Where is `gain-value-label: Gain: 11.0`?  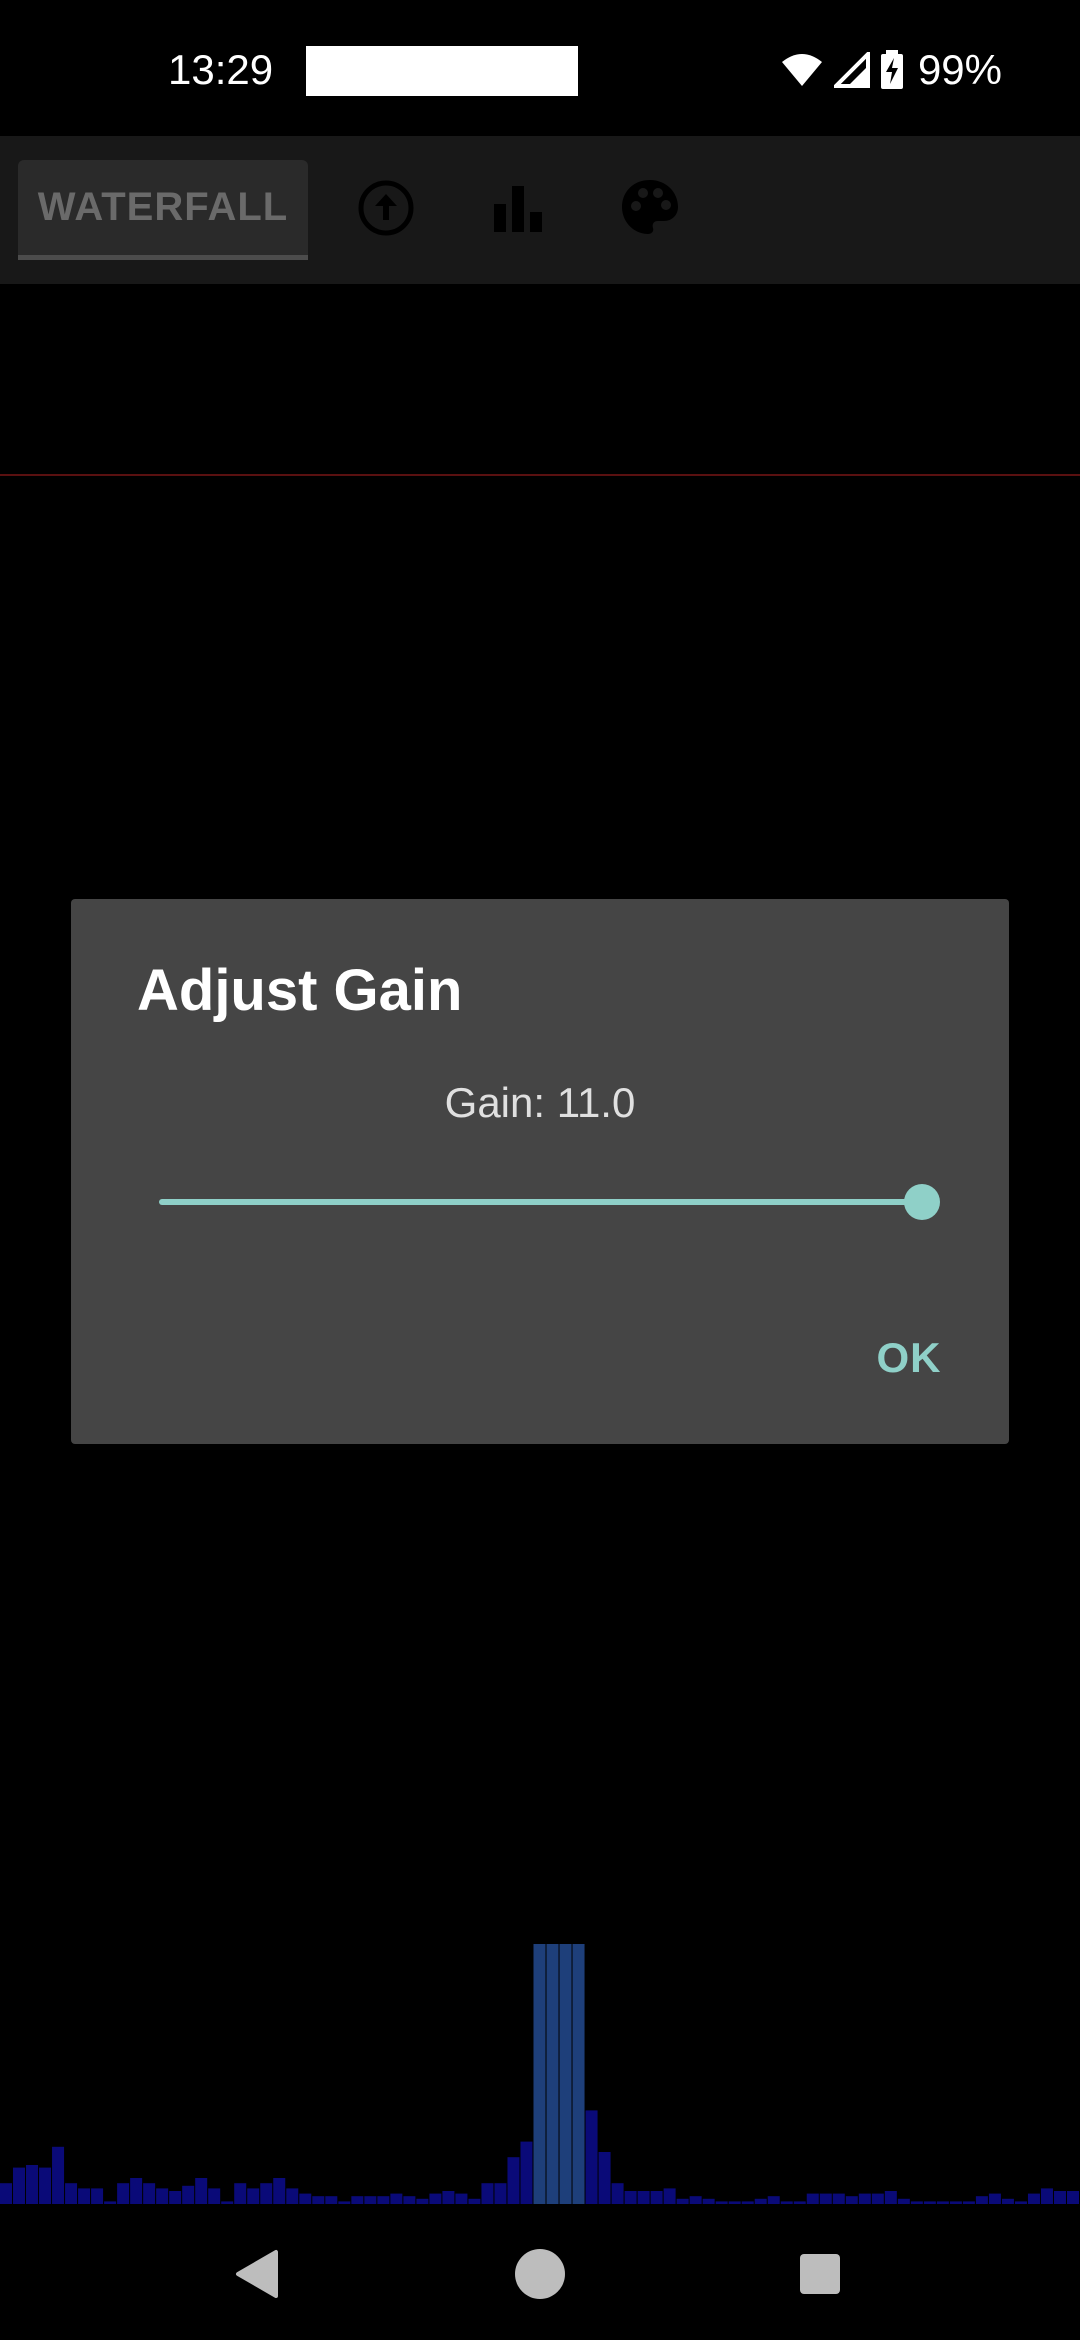 gain-value-label: Gain: 11.0 is located at coordinates (540, 1102).